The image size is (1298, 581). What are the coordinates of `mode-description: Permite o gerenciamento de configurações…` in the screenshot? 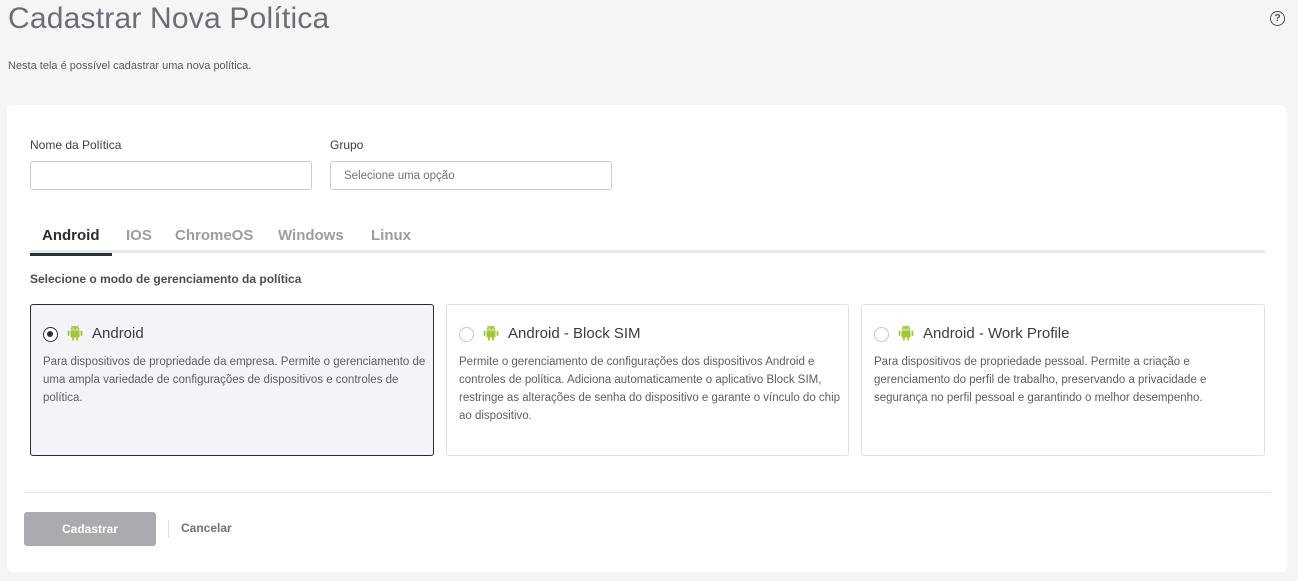 It's located at (650, 389).